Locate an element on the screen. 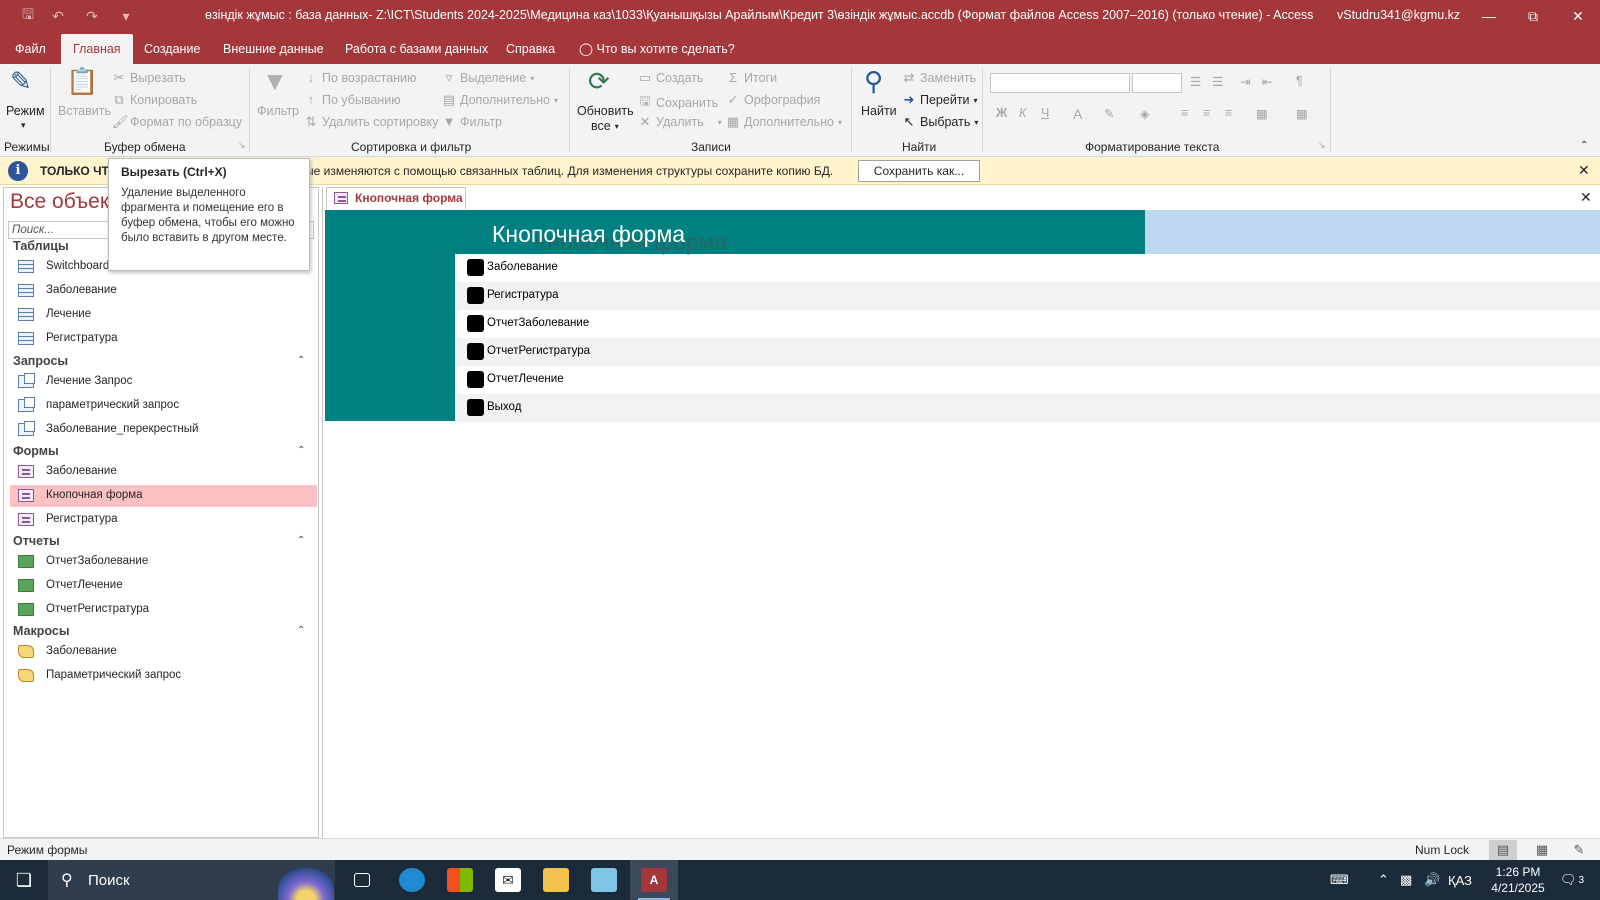  tab-help: Справка is located at coordinates (530, 49).